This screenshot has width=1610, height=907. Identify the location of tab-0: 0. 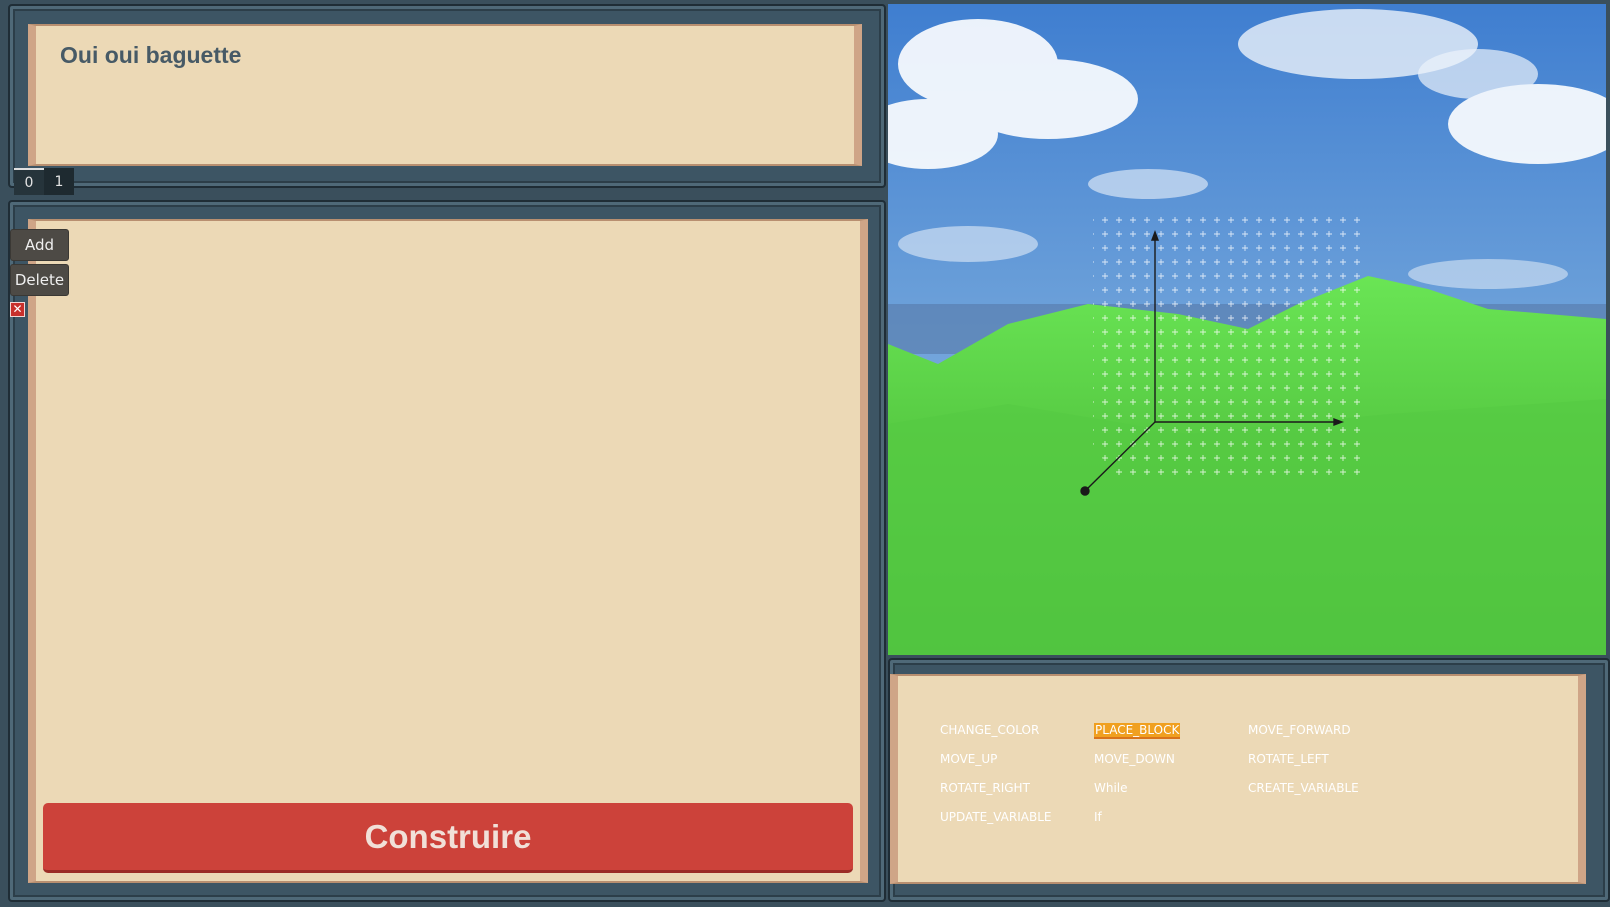
(29, 181).